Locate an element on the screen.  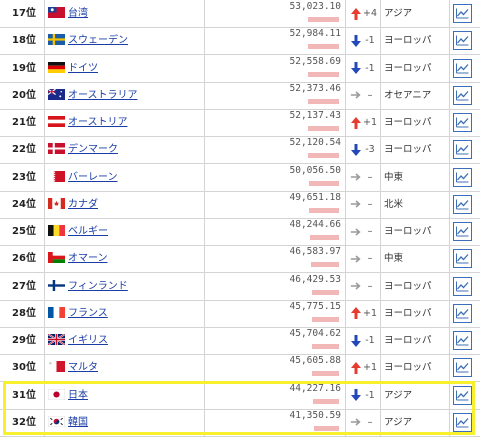
gdp-value: 46,429.53 is located at coordinates (315, 279).